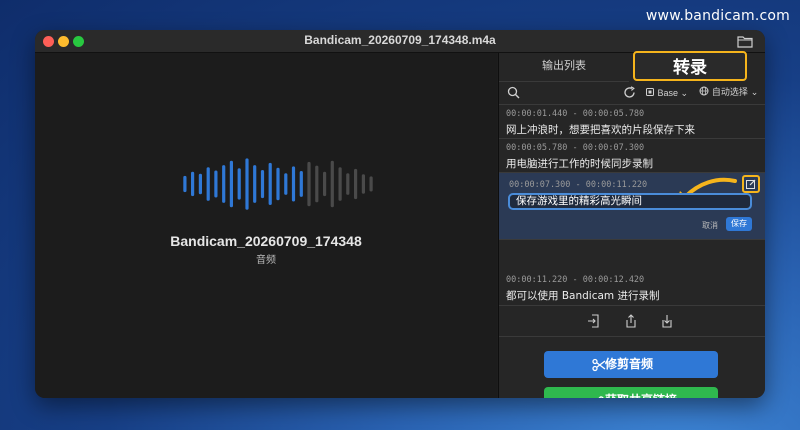 The width and height of the screenshot is (800, 430). What do you see at coordinates (266, 241) in the screenshot?
I see `audio-file-name: Bandicam_20260709_174348` at bounding box center [266, 241].